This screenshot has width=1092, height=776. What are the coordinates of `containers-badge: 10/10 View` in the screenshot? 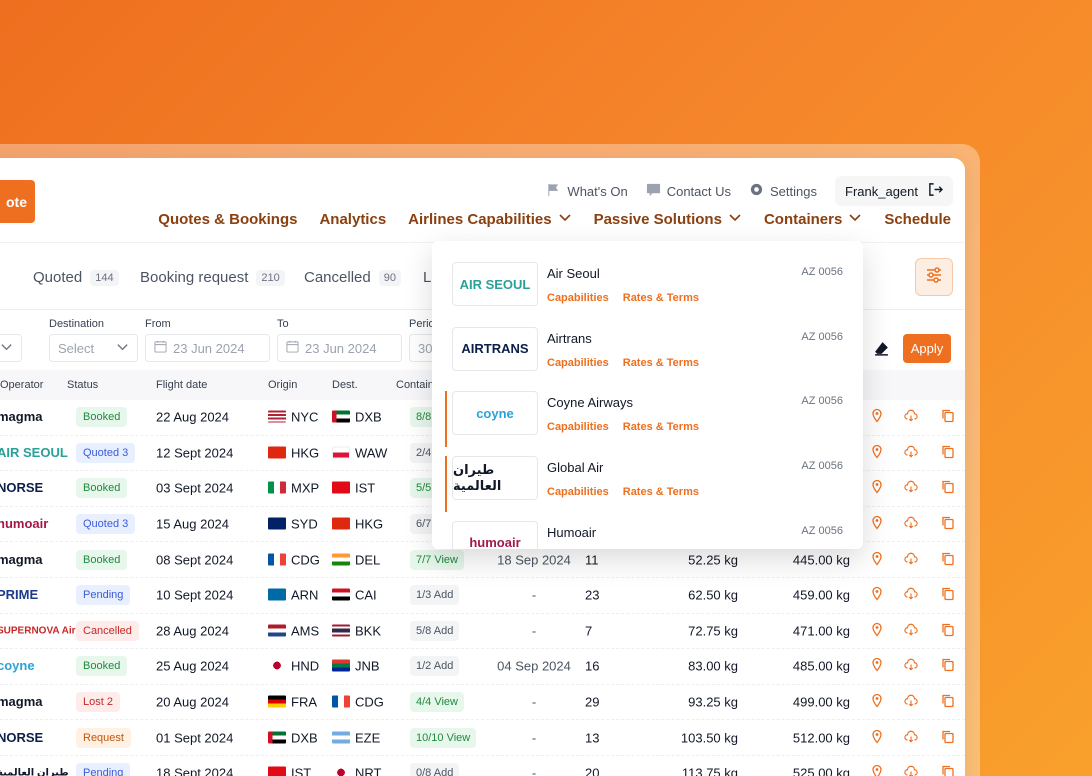 It's located at (443, 737).